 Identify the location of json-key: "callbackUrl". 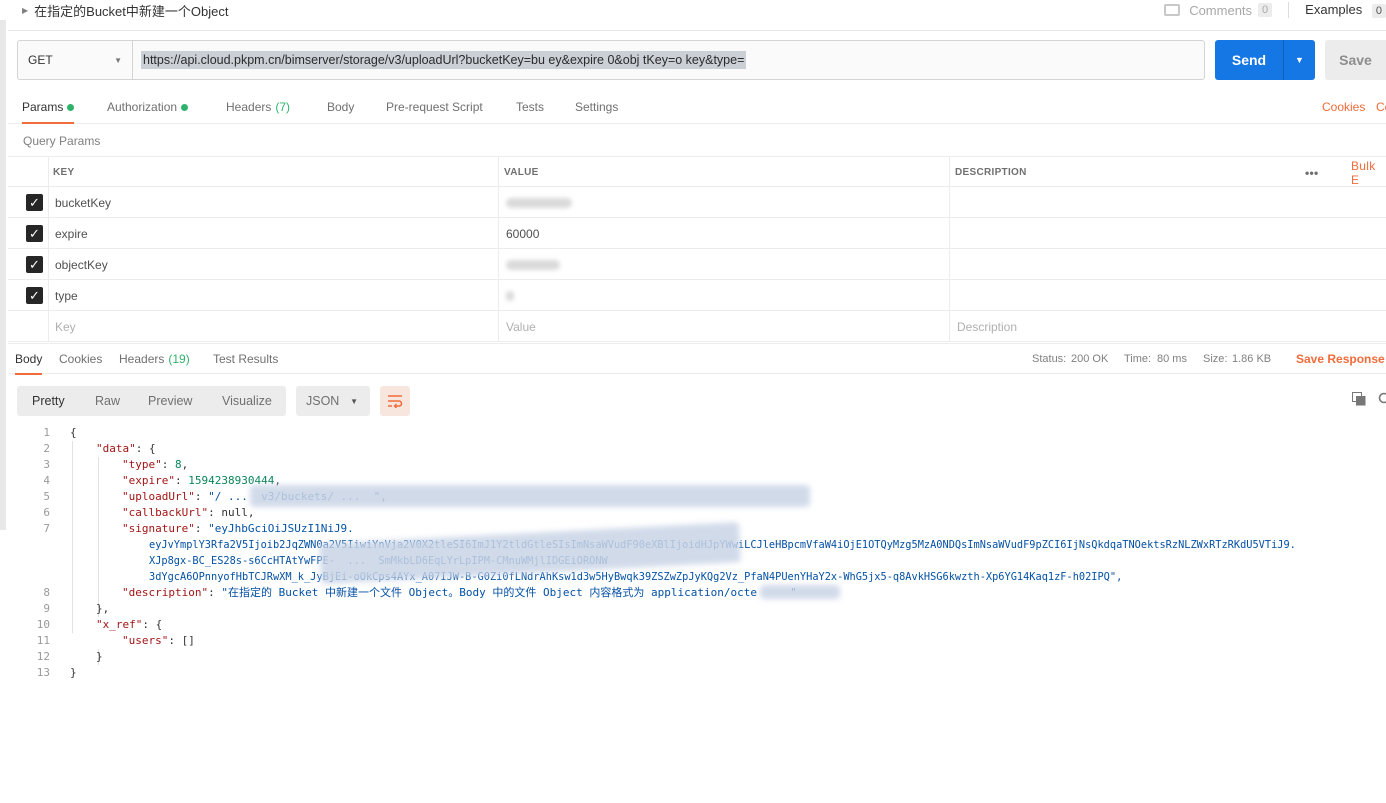
(165, 512).